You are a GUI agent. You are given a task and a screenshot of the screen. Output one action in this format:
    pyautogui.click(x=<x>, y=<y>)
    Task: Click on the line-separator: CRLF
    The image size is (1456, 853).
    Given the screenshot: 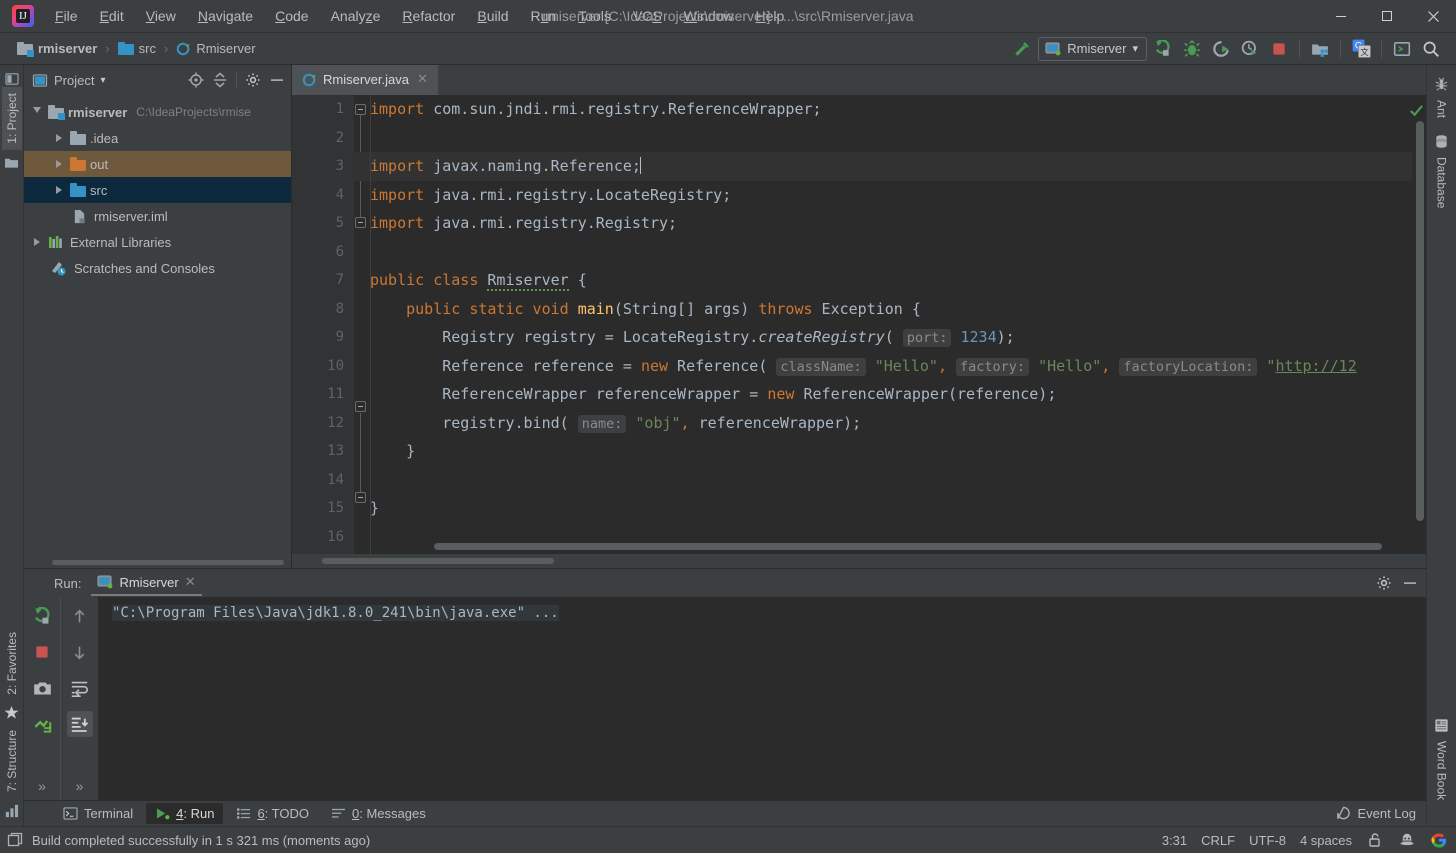 What is the action you would take?
    pyautogui.click(x=1218, y=840)
    